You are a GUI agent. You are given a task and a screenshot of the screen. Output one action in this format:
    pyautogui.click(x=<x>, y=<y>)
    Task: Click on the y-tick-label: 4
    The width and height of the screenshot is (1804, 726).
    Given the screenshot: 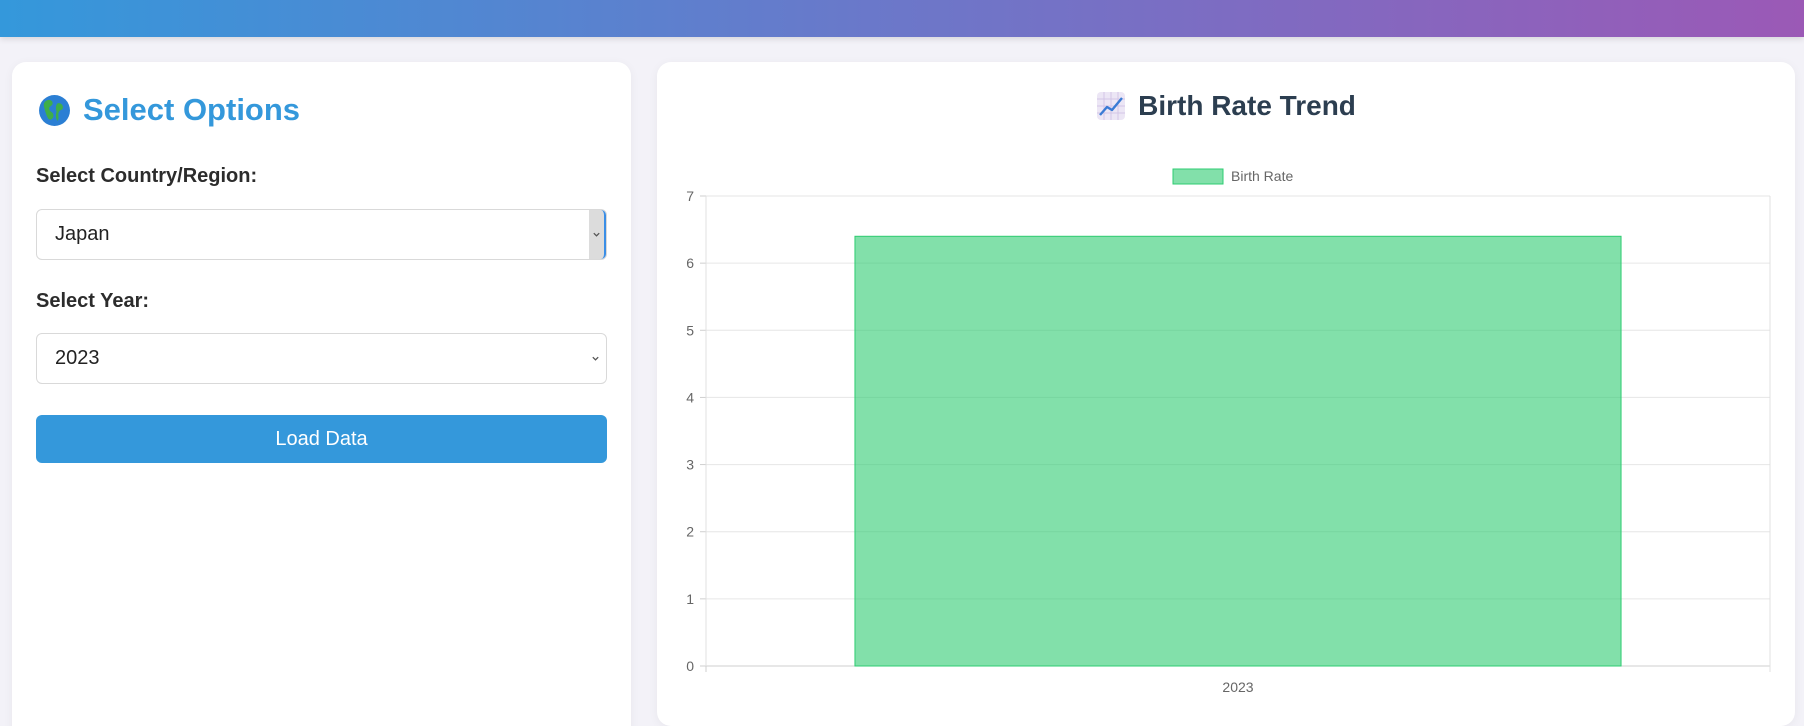 What is the action you would take?
    pyautogui.click(x=690, y=397)
    